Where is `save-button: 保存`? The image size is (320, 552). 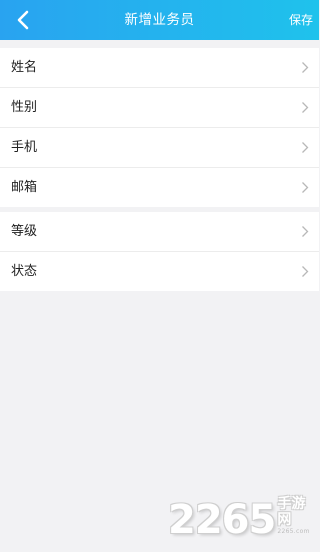
save-button: 保存 is located at coordinates (301, 20).